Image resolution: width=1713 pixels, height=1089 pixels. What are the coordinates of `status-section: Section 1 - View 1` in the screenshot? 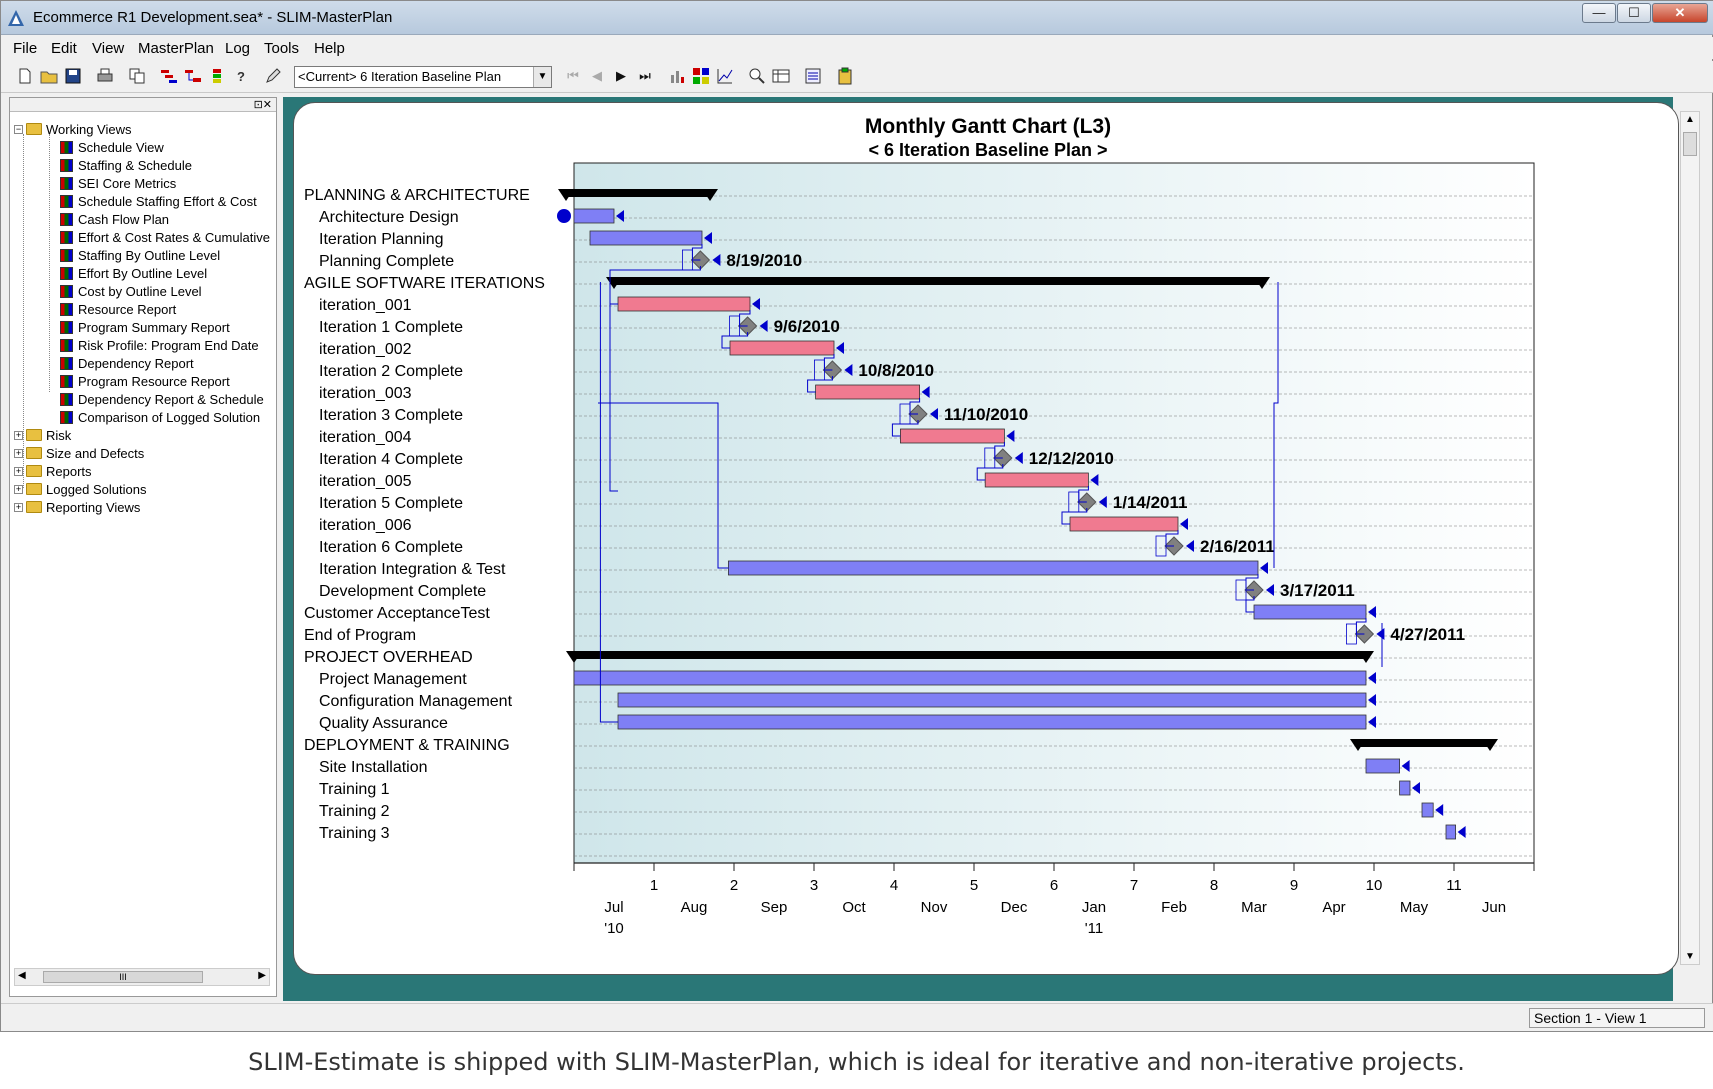 It's located at (1617, 1018).